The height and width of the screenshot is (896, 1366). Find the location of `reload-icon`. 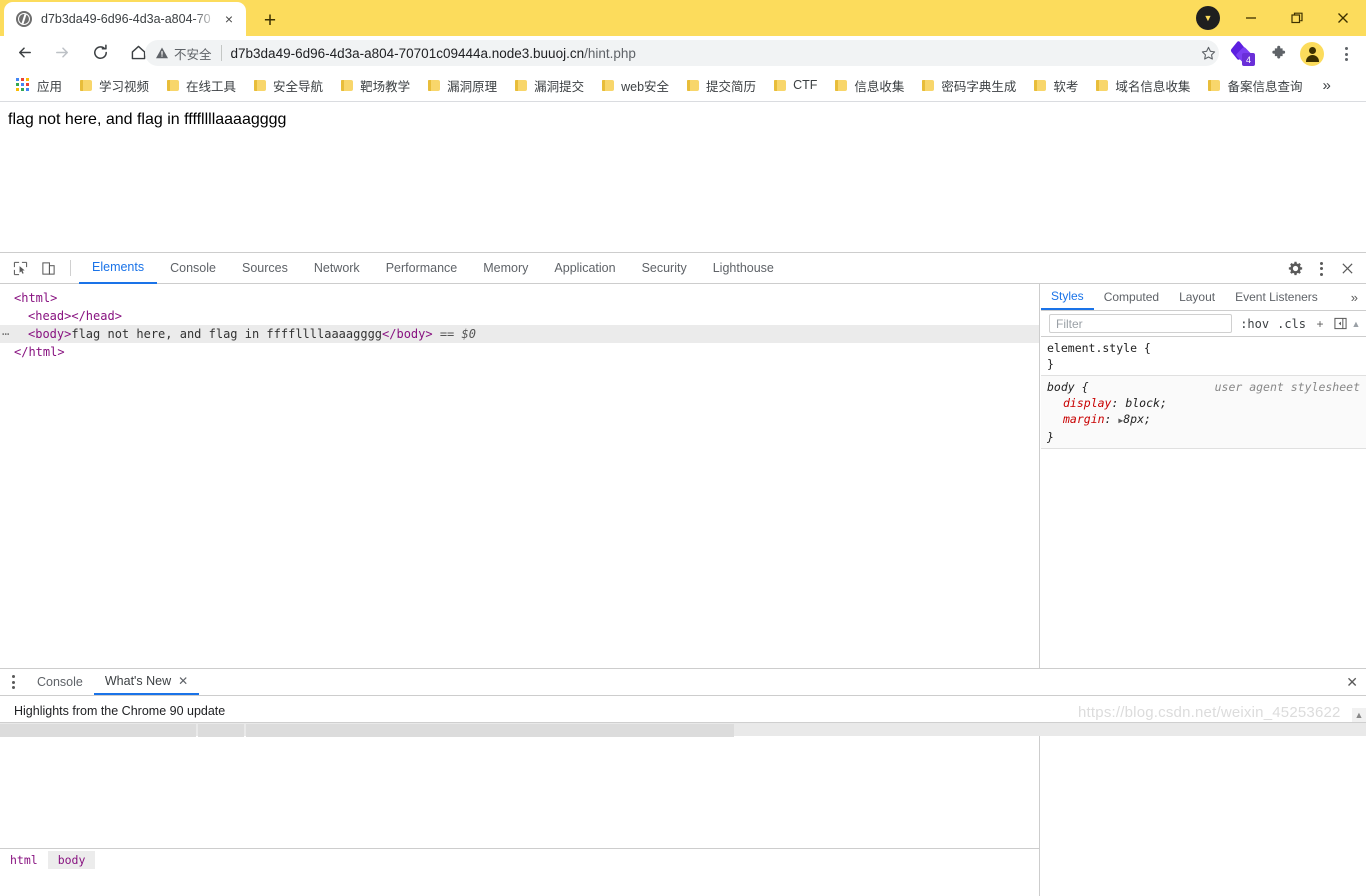

reload-icon is located at coordinates (100, 51).